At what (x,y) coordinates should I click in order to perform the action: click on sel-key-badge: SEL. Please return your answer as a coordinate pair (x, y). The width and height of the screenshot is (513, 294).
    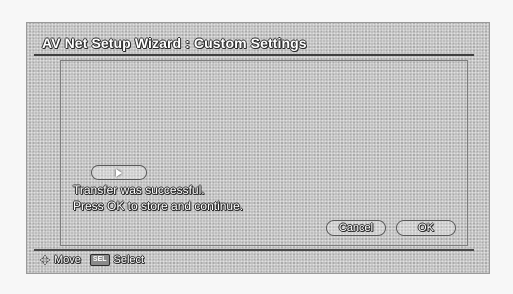
    Looking at the image, I should click on (99, 260).